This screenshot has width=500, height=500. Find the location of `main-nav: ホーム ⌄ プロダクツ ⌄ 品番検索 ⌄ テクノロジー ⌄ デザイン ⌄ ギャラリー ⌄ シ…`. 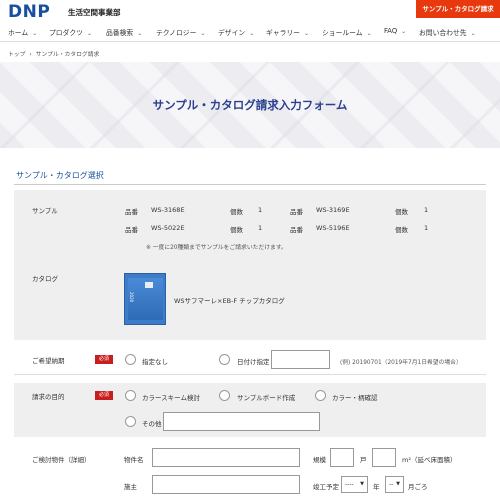

main-nav: ホーム ⌄ プロダクツ ⌄ 品番検索 ⌄ テクノロジー ⌄ デザイン ⌄ ギャラリー ⌄ シ… is located at coordinates (250, 32).